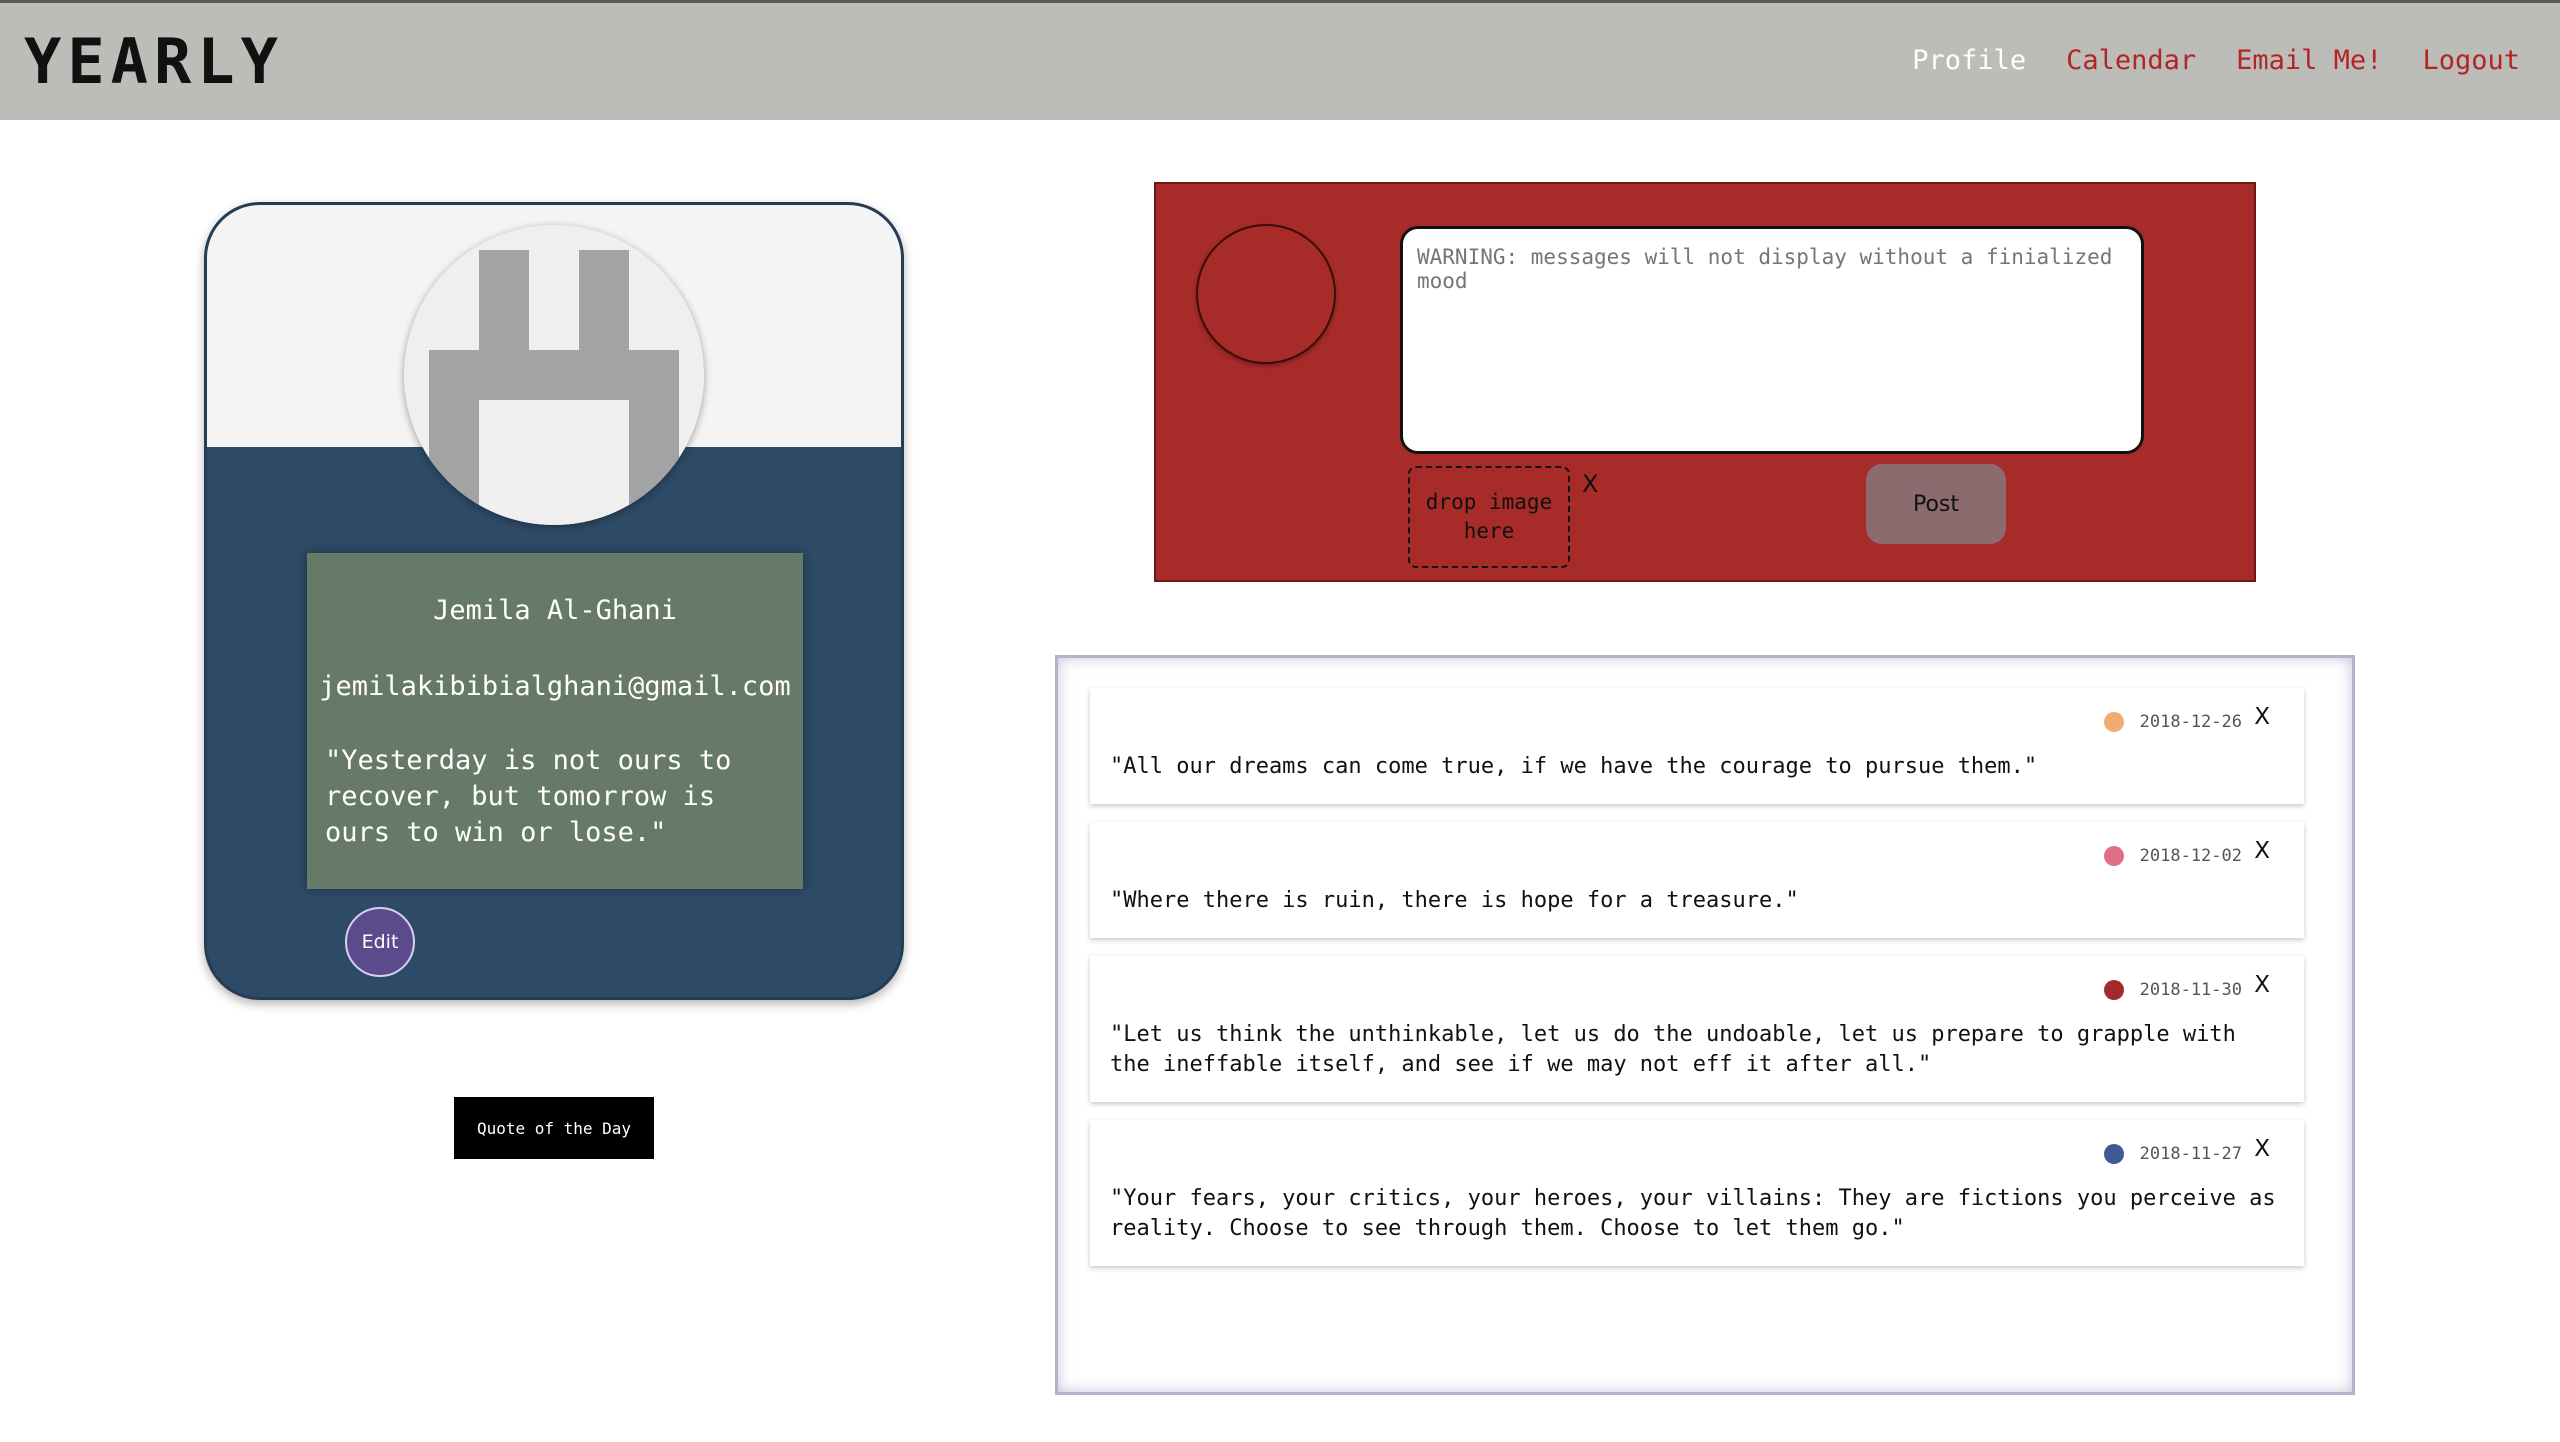 The width and height of the screenshot is (2560, 1442). Describe the element at coordinates (1772, 340) in the screenshot. I see `message-input` at that location.